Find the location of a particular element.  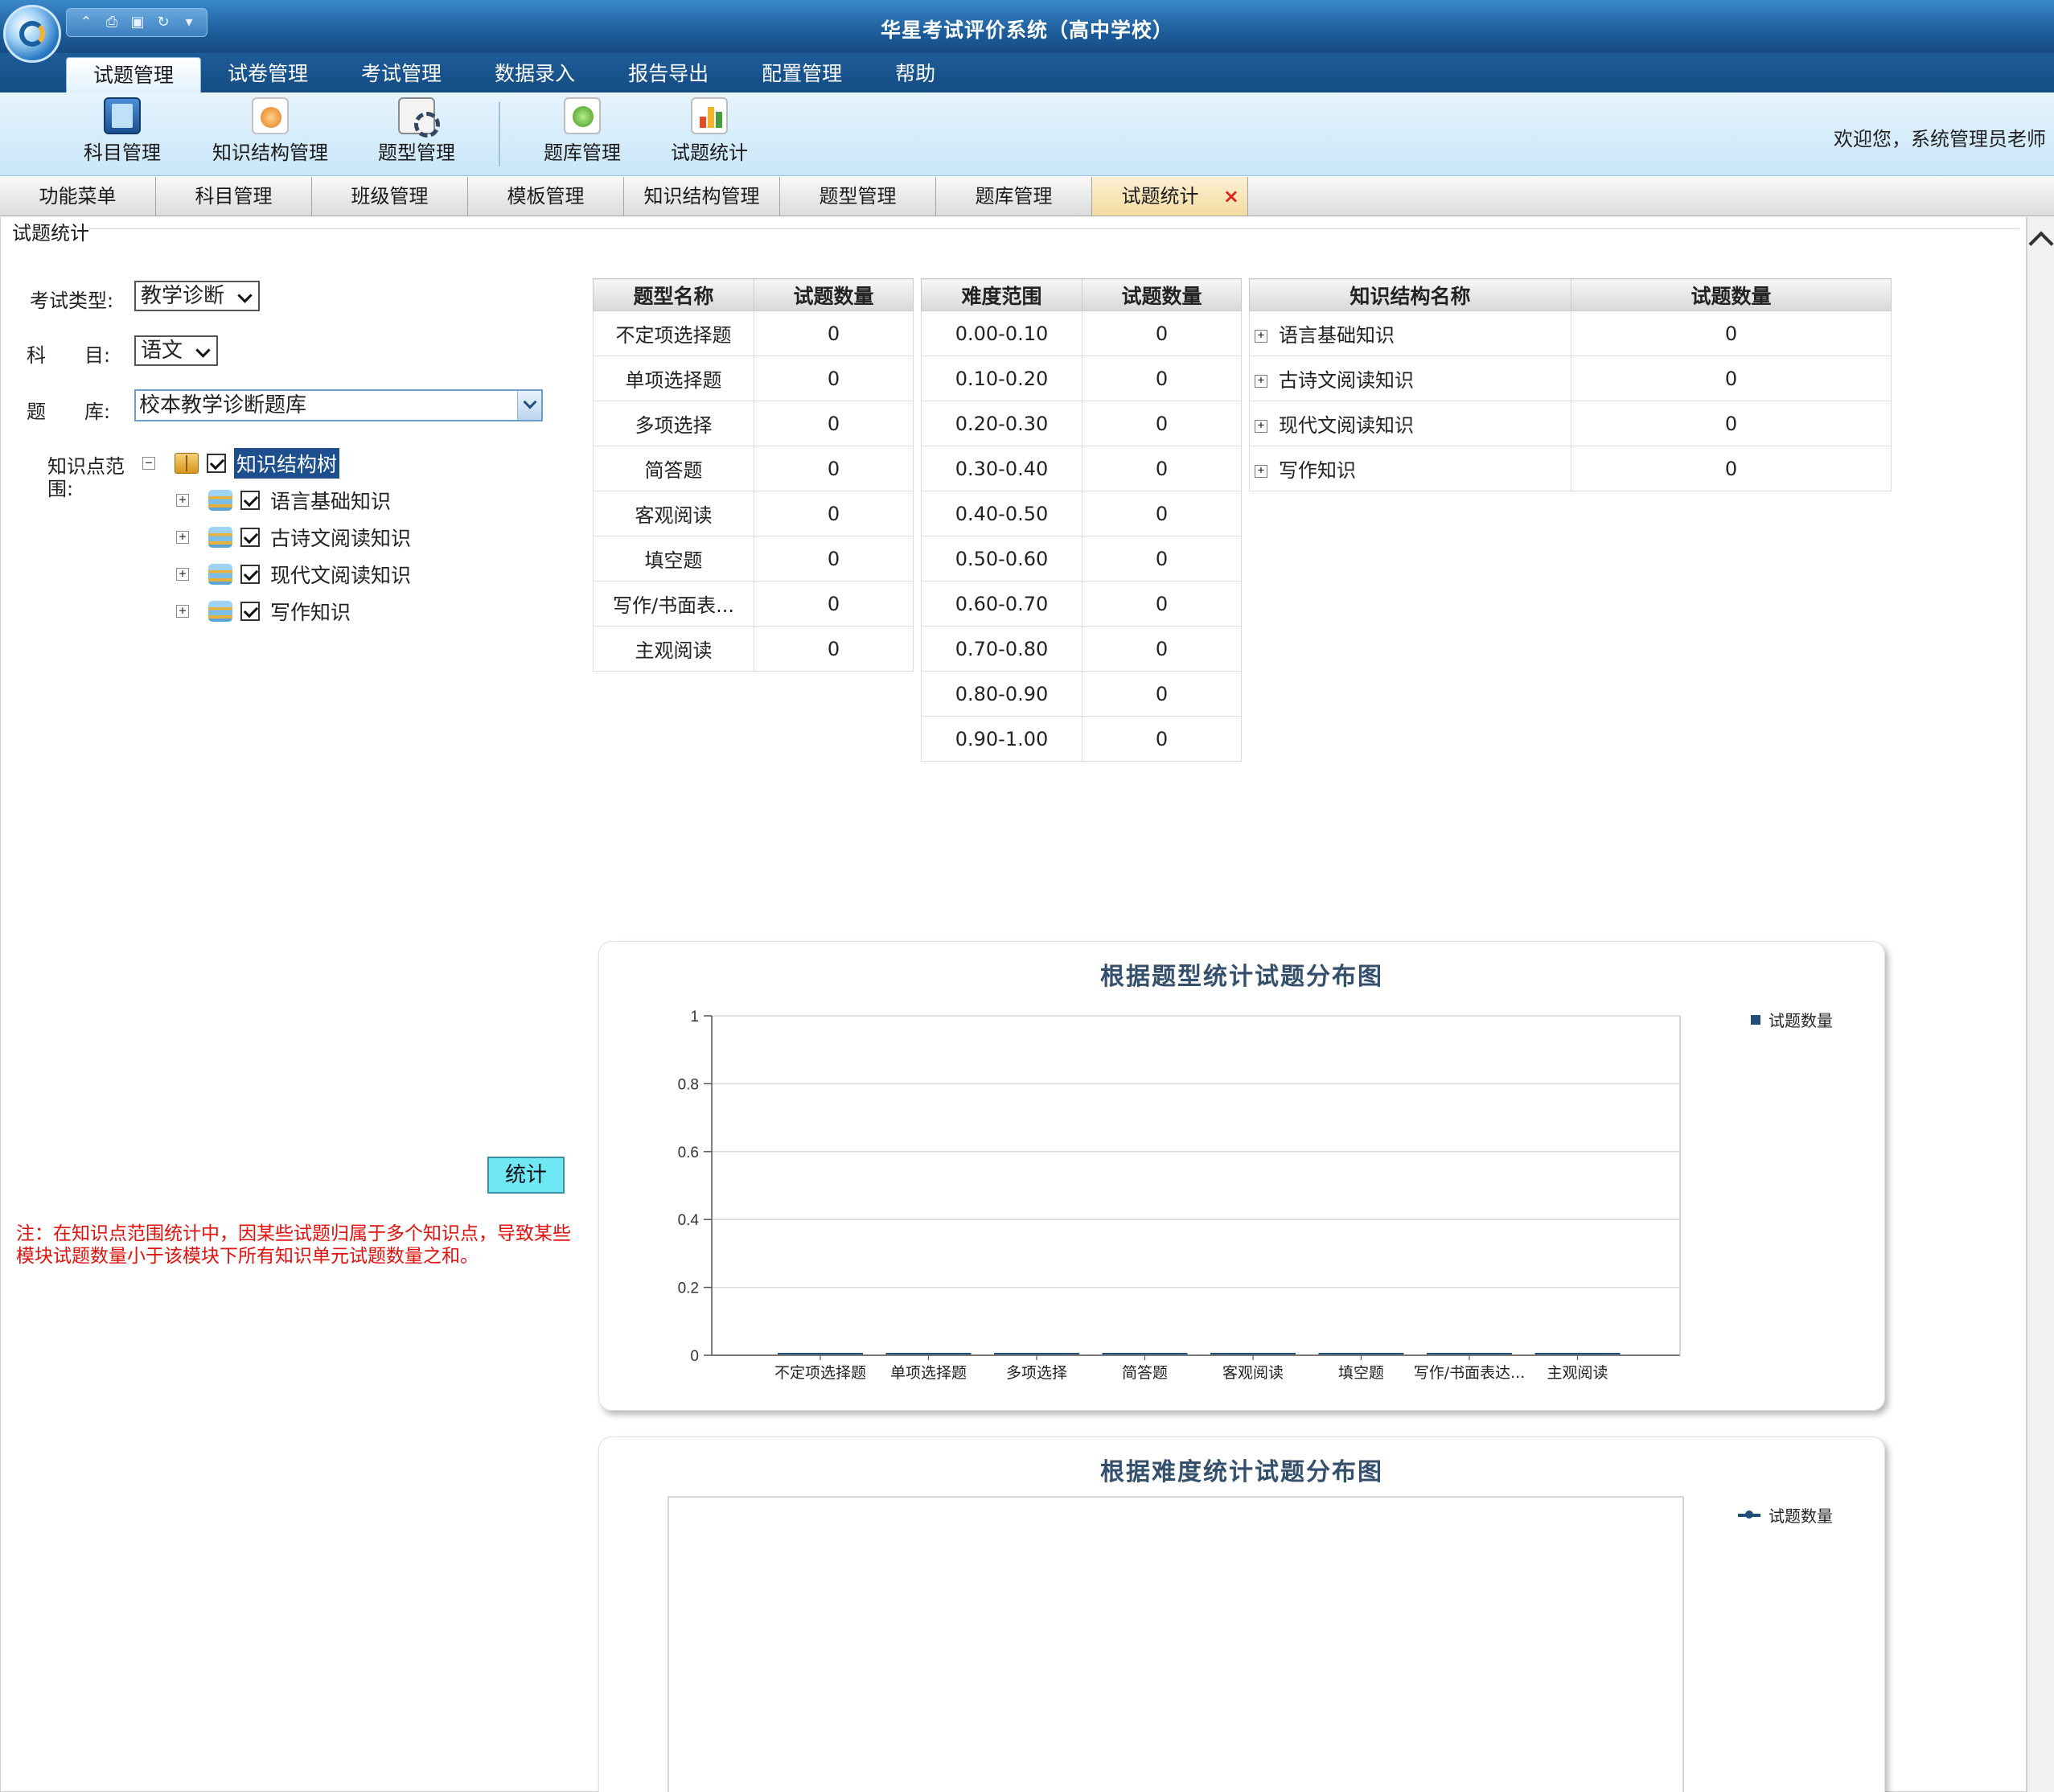

table-row: 0.00-0.10 0 is located at coordinates (1081, 333).